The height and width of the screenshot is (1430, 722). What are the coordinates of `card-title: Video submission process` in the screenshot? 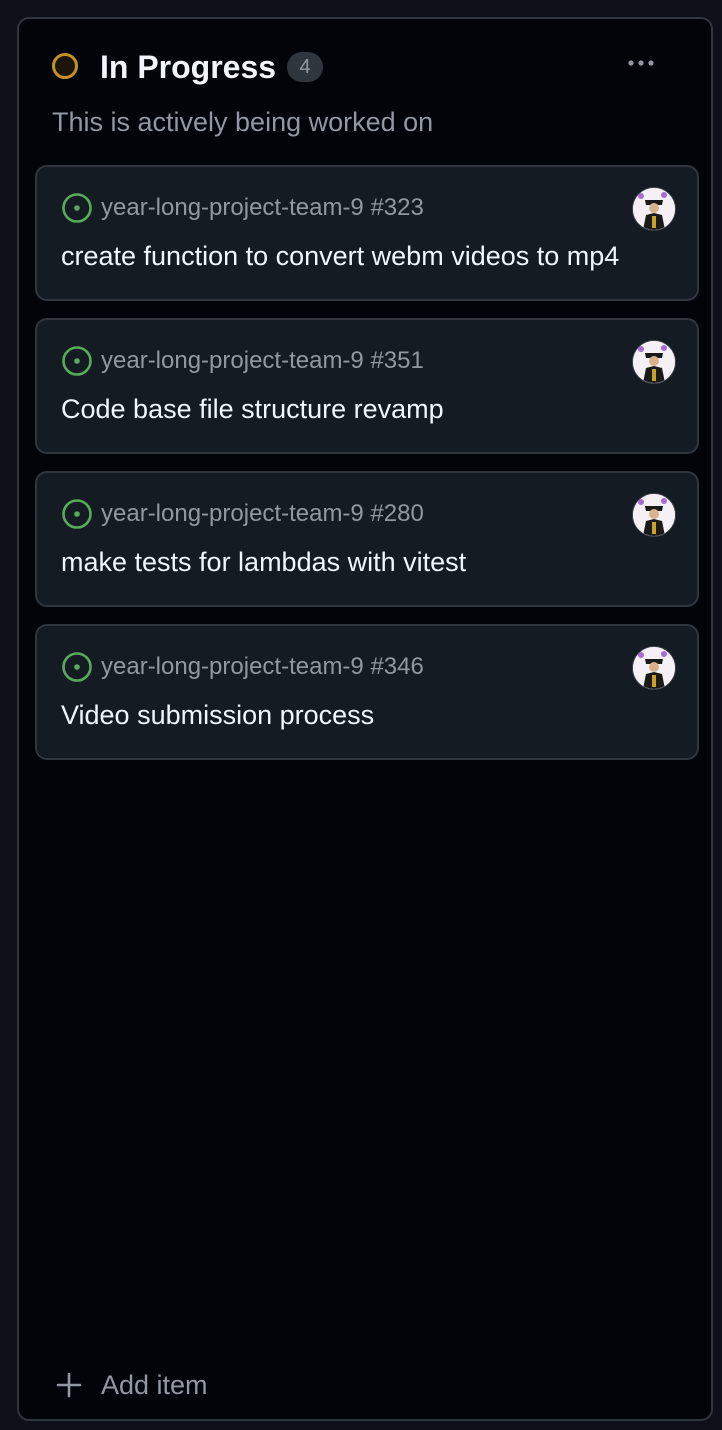 It's located at (217, 715).